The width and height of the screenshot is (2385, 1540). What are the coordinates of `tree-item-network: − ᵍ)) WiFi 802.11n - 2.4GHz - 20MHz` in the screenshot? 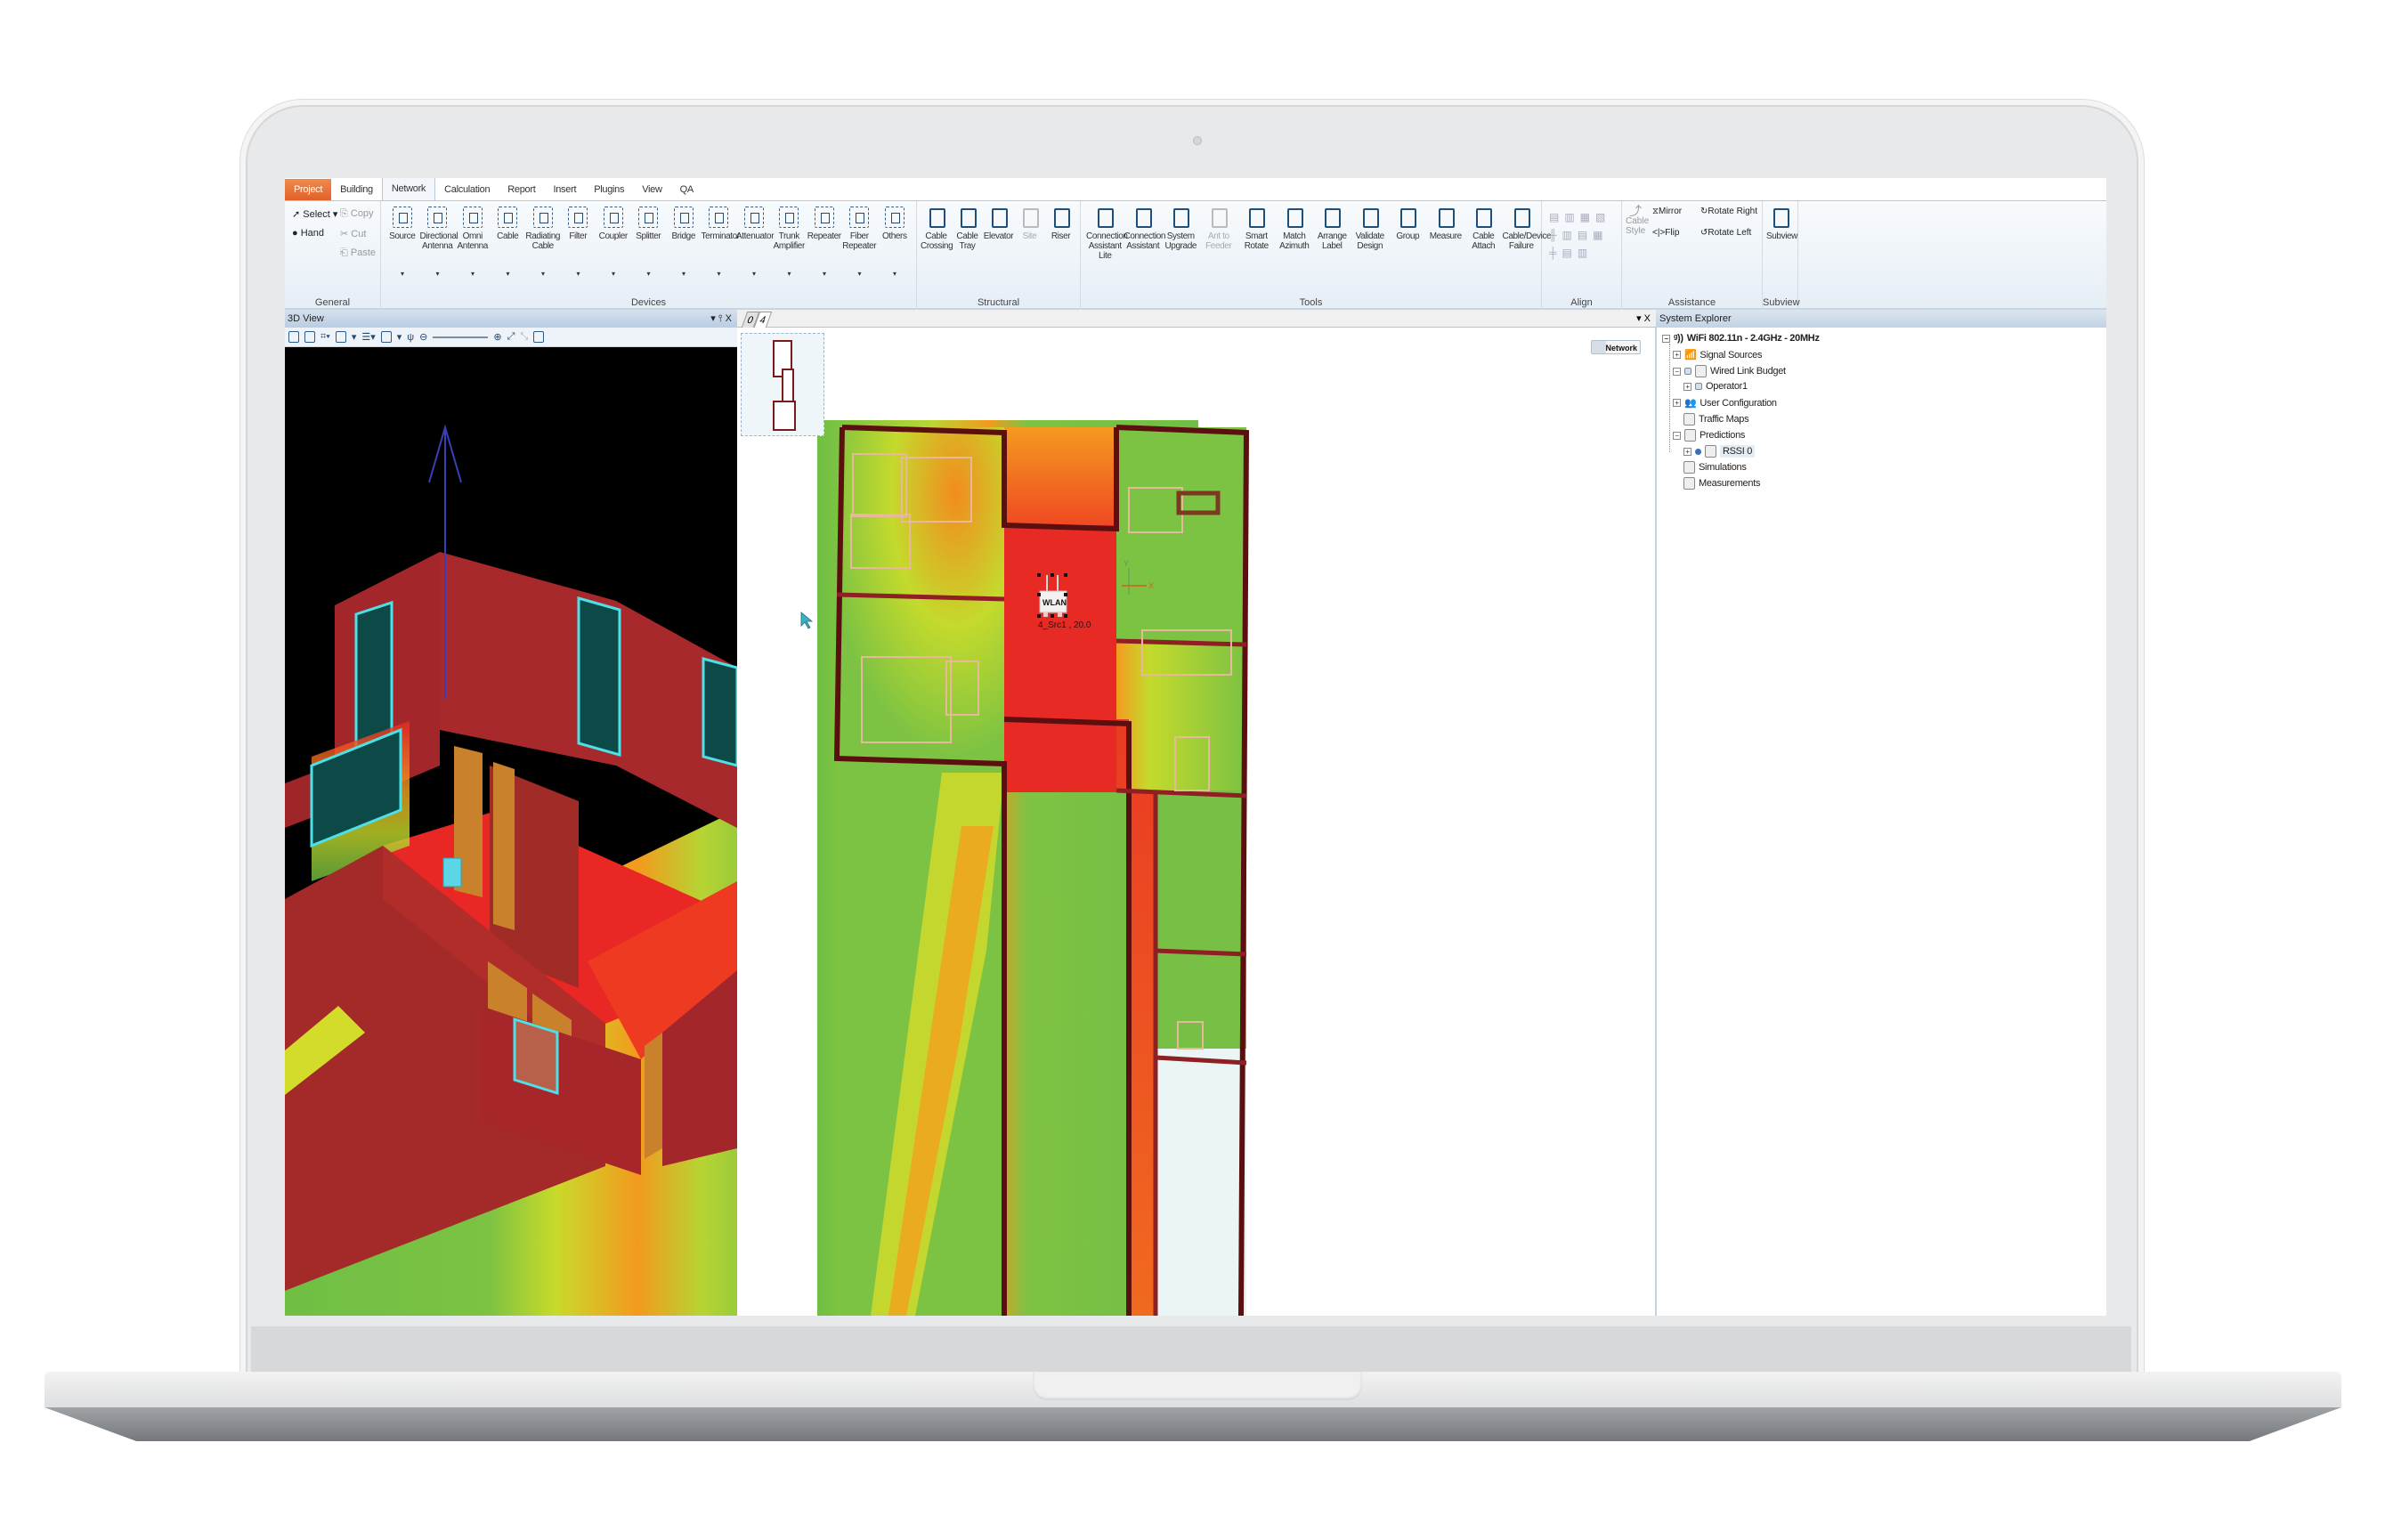 It's located at (1741, 338).